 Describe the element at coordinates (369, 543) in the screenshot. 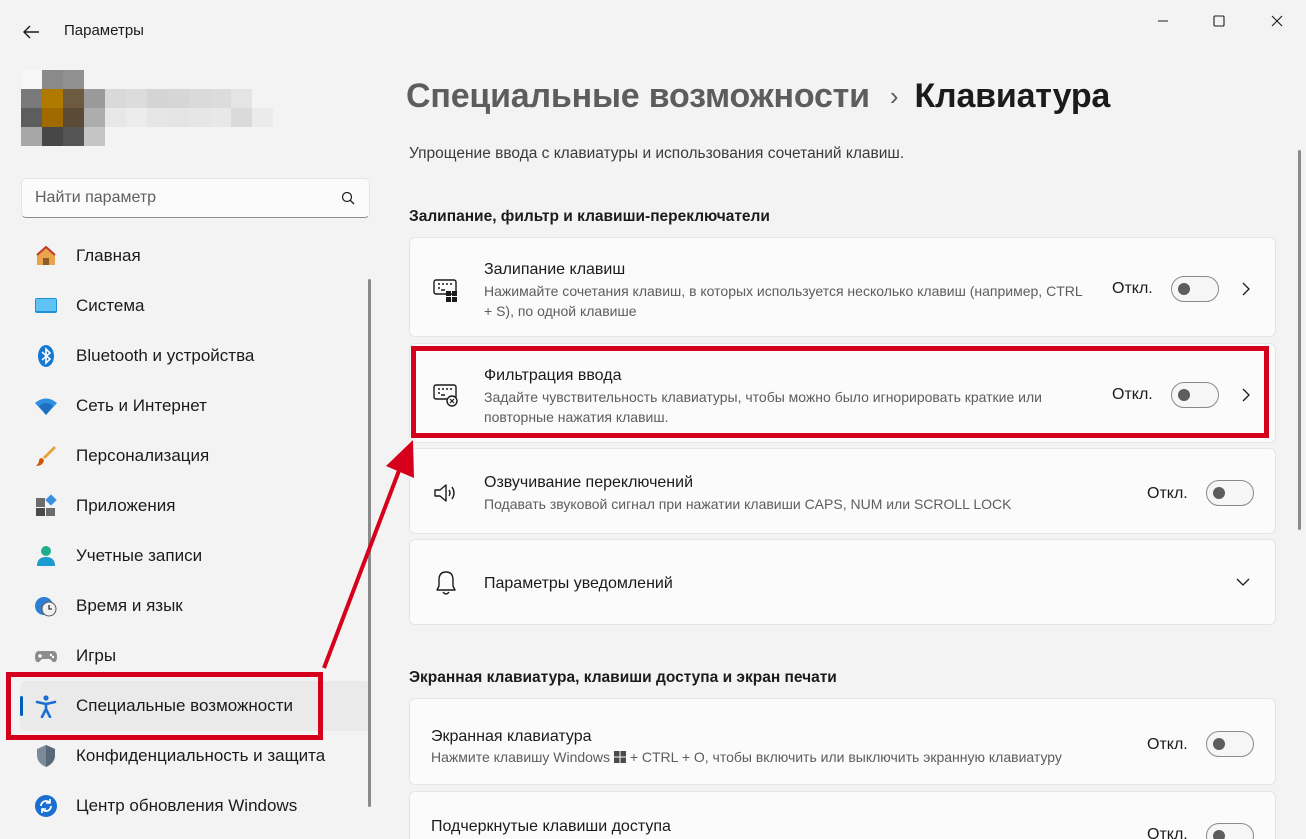

I see `sidebar-scrollbar` at that location.